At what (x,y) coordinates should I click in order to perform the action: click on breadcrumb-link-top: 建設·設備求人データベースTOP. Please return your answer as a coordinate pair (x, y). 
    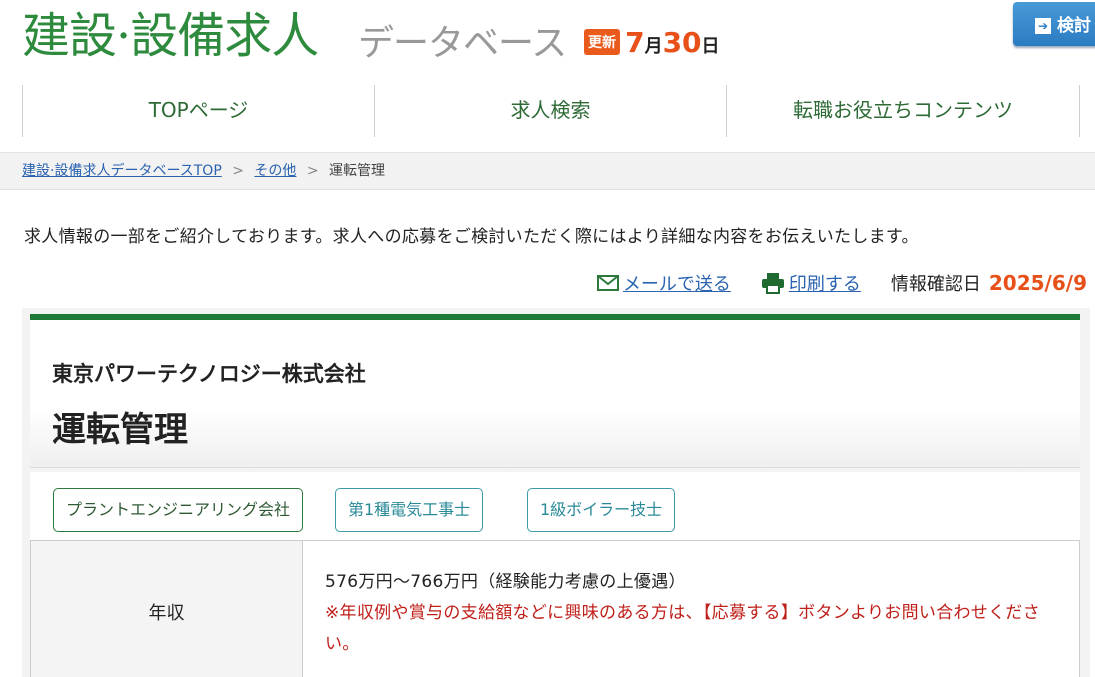
    Looking at the image, I should click on (122, 171).